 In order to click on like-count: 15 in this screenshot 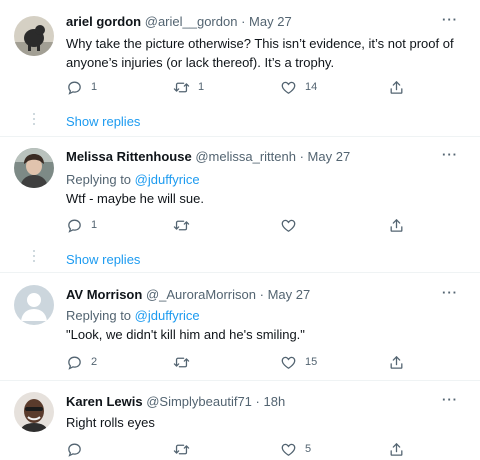, I will do `click(311, 362)`.